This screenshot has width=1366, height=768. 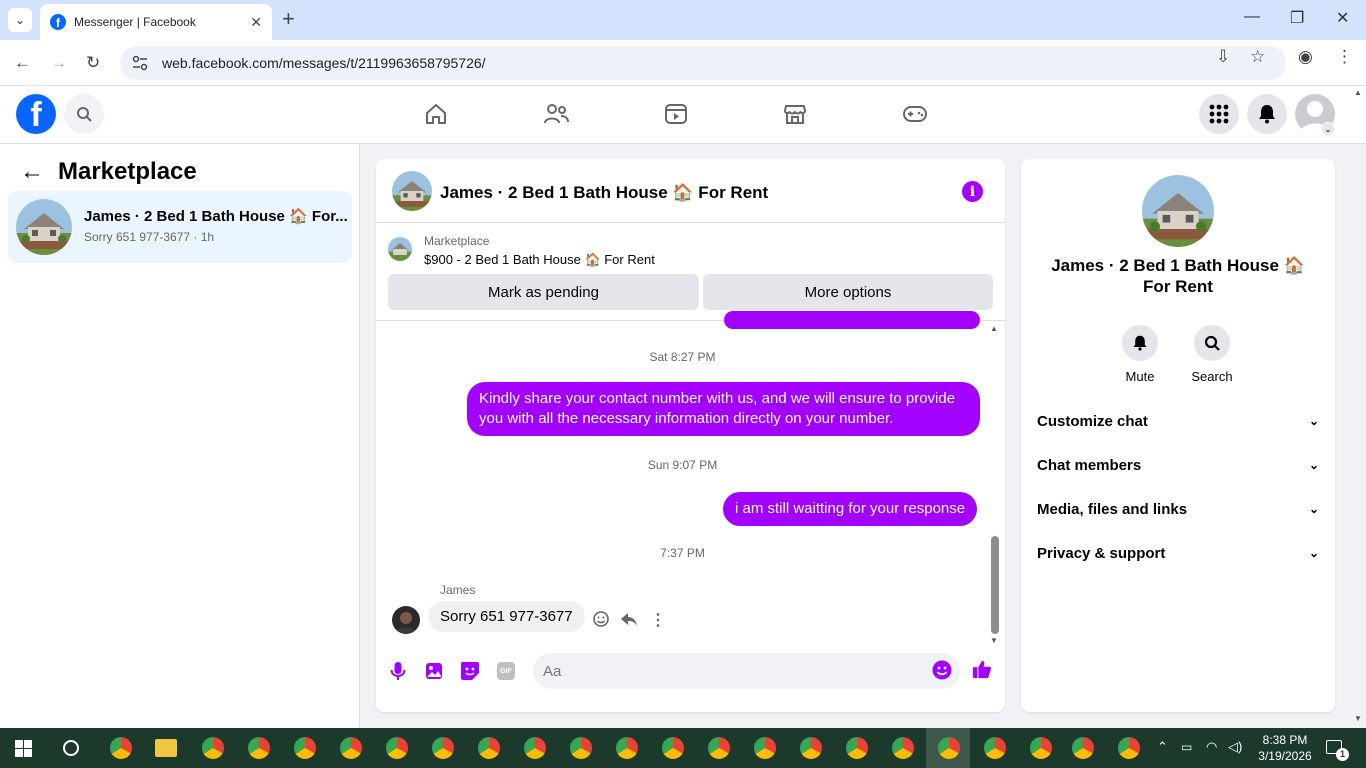 What do you see at coordinates (1257, 57) in the screenshot?
I see `bookmark-star-icon: ☆` at bounding box center [1257, 57].